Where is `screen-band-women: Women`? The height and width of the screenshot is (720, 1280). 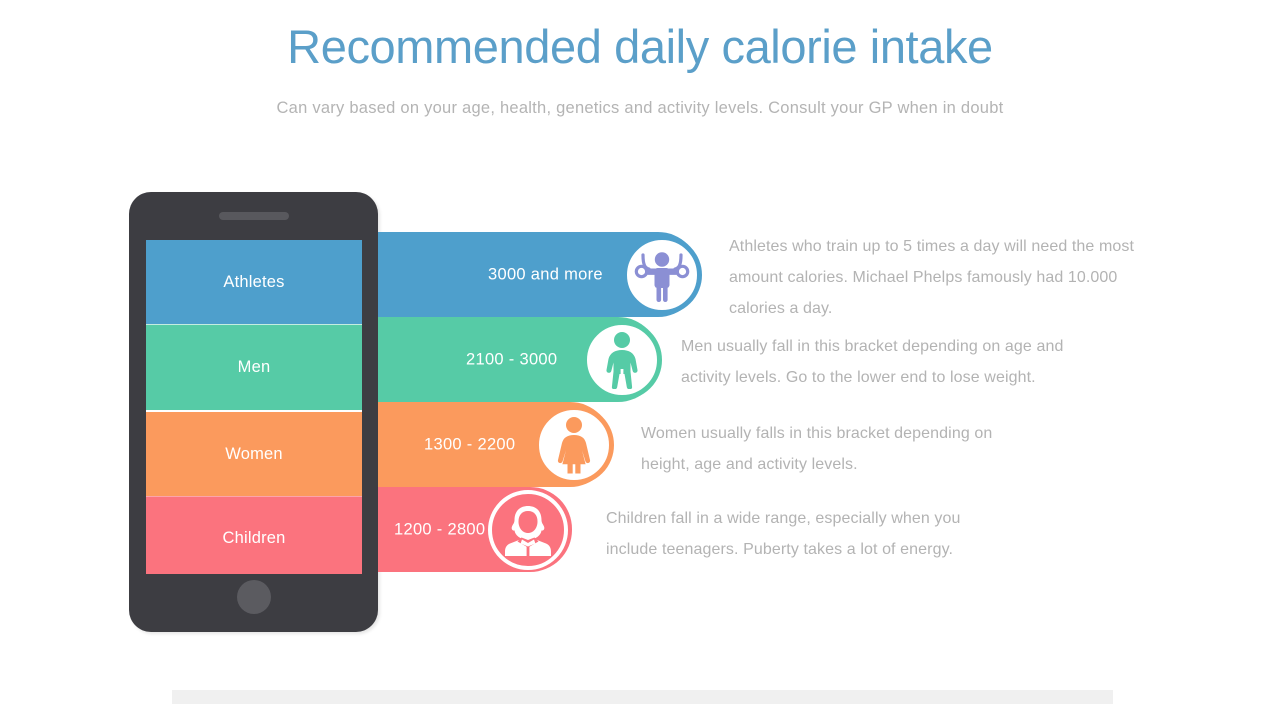 screen-band-women: Women is located at coordinates (254, 453).